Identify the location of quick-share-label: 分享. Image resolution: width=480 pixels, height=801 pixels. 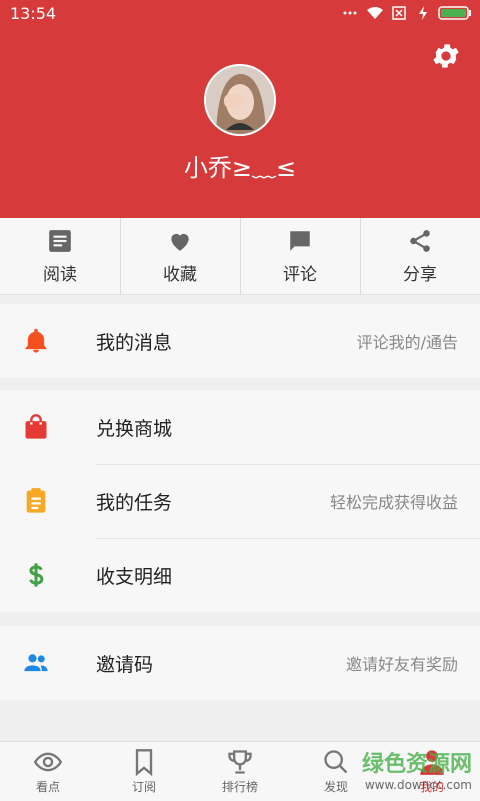
(420, 274).